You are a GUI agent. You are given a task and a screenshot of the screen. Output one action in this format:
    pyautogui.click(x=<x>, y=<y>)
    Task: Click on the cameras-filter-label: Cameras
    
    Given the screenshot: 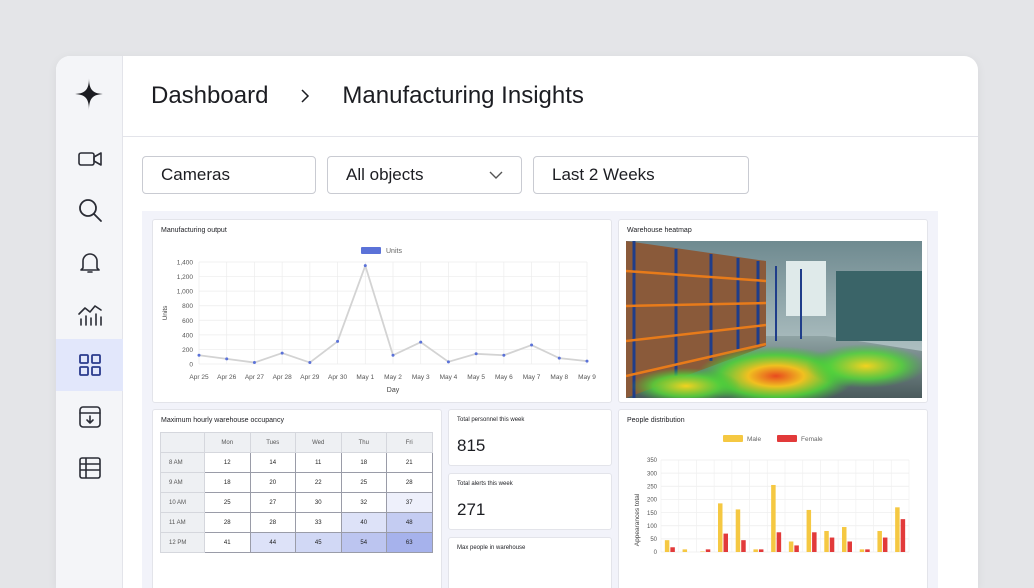 What is the action you would take?
    pyautogui.click(x=195, y=174)
    